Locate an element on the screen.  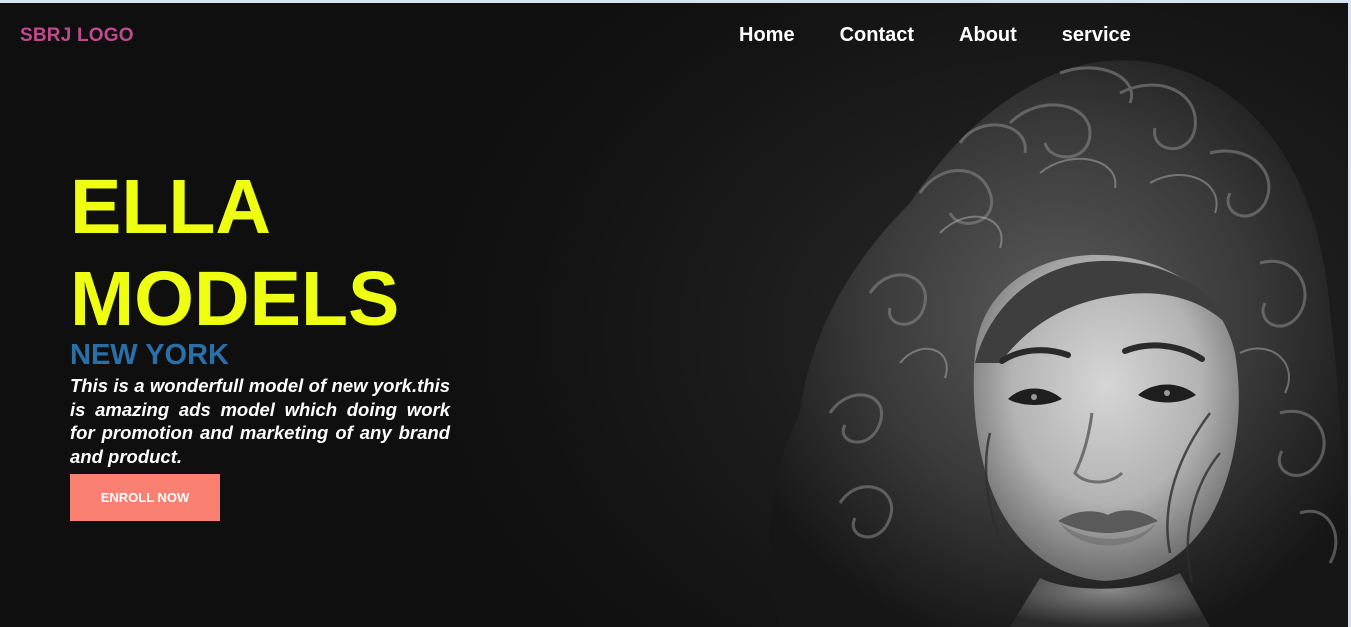
hero-city: NEW YORK is located at coordinates (149, 355).